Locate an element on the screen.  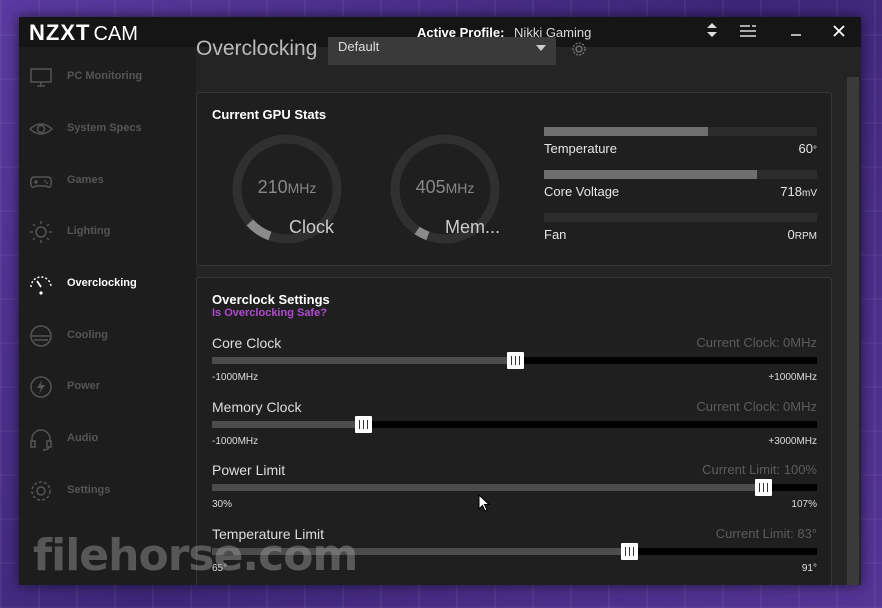
sidebar-item-games: Games is located at coordinates (107, 181).